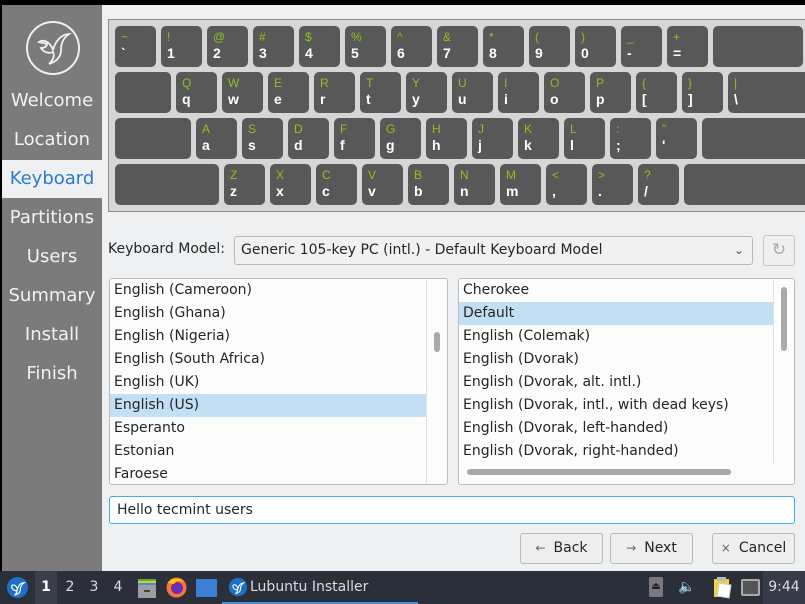 The height and width of the screenshot is (604, 805). Describe the element at coordinates (656, 92) in the screenshot. I see `key-sym91: {[` at that location.